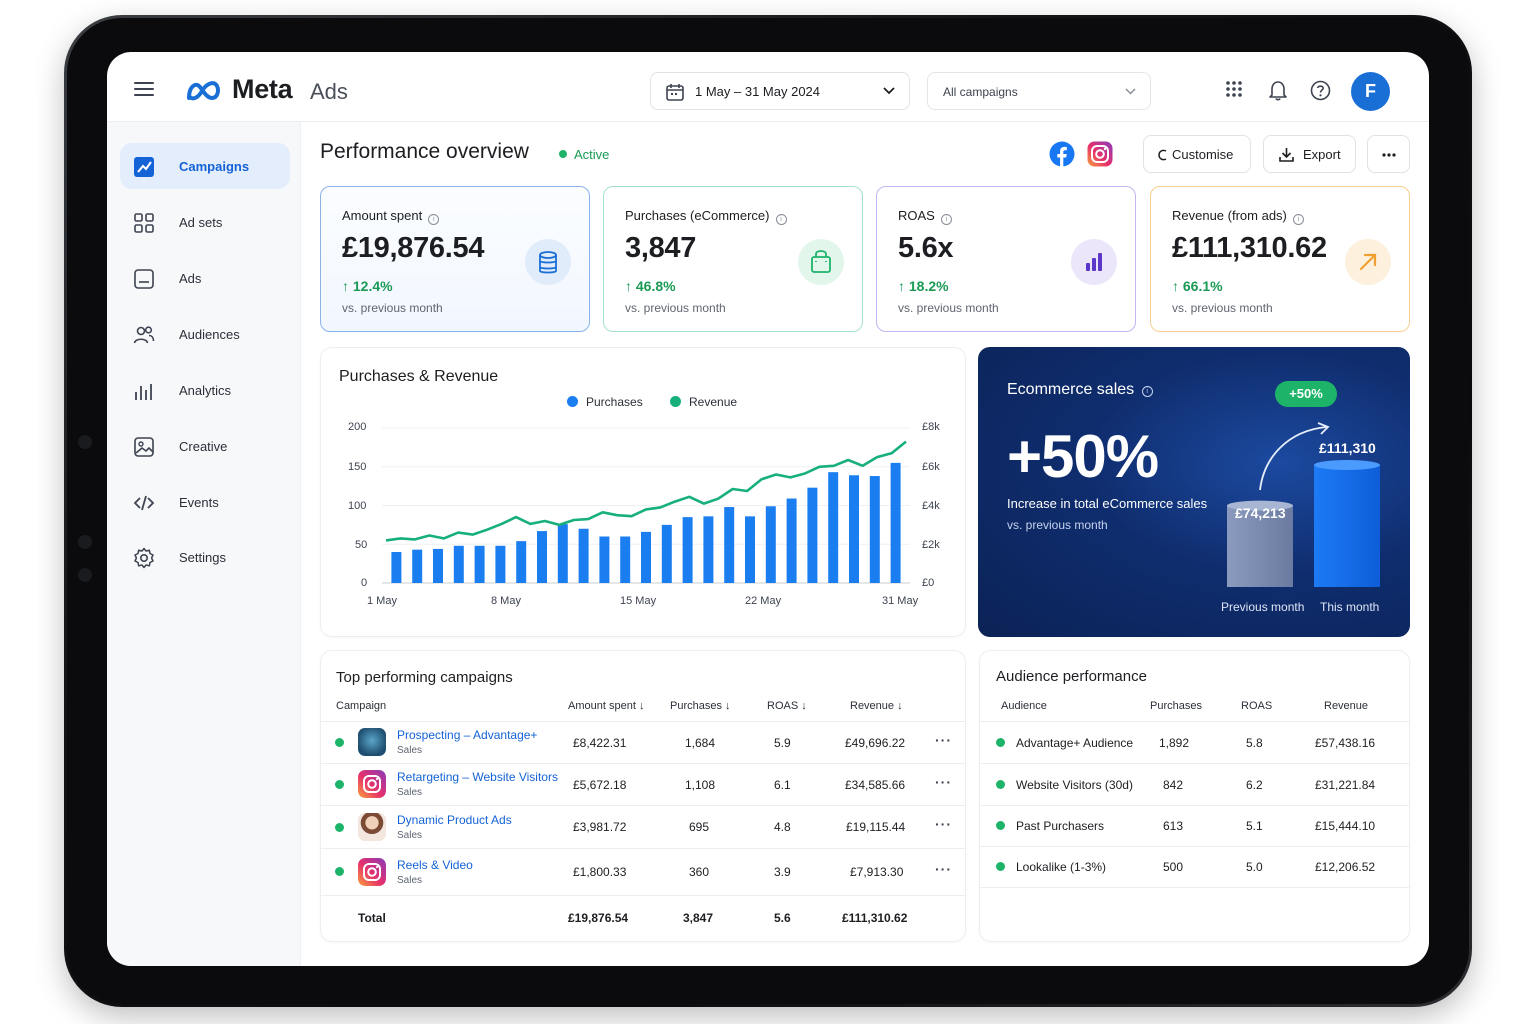 This screenshot has width=1536, height=1024. What do you see at coordinates (602, 706) in the screenshot?
I see `col-header-text: Amount spent` at bounding box center [602, 706].